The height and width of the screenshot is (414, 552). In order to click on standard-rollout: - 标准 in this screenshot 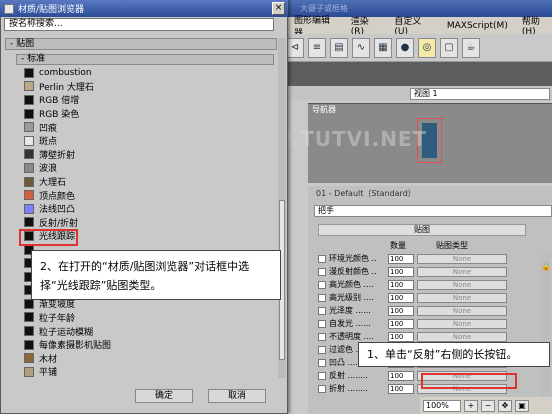, I will do `click(145, 59)`.